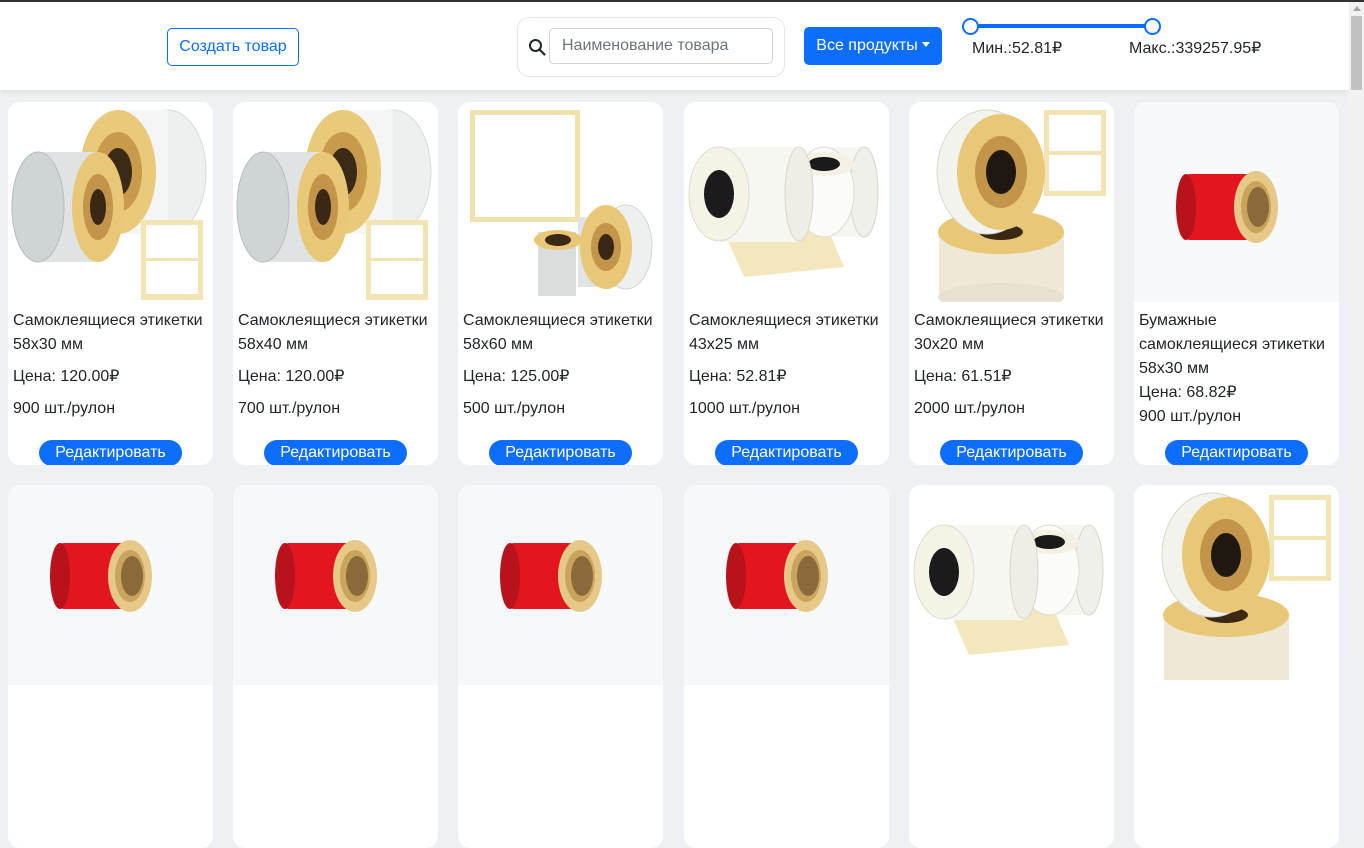 The image size is (1364, 848). Describe the element at coordinates (867, 45) in the screenshot. I see `product-filter-label: Все продукты` at that location.